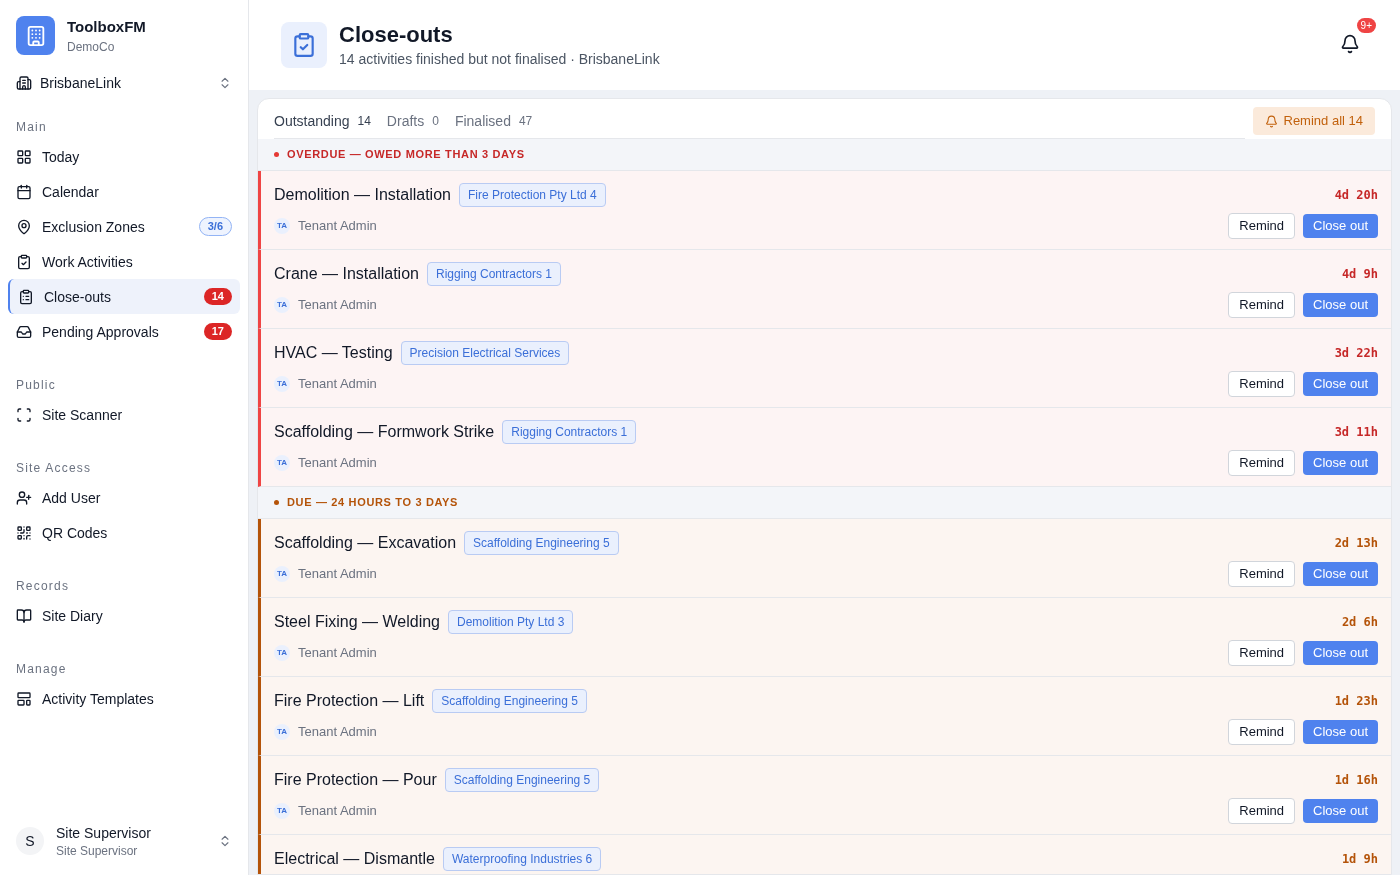 This screenshot has height=875, width=1400. I want to click on tab: Outstanding 14, so click(322, 120).